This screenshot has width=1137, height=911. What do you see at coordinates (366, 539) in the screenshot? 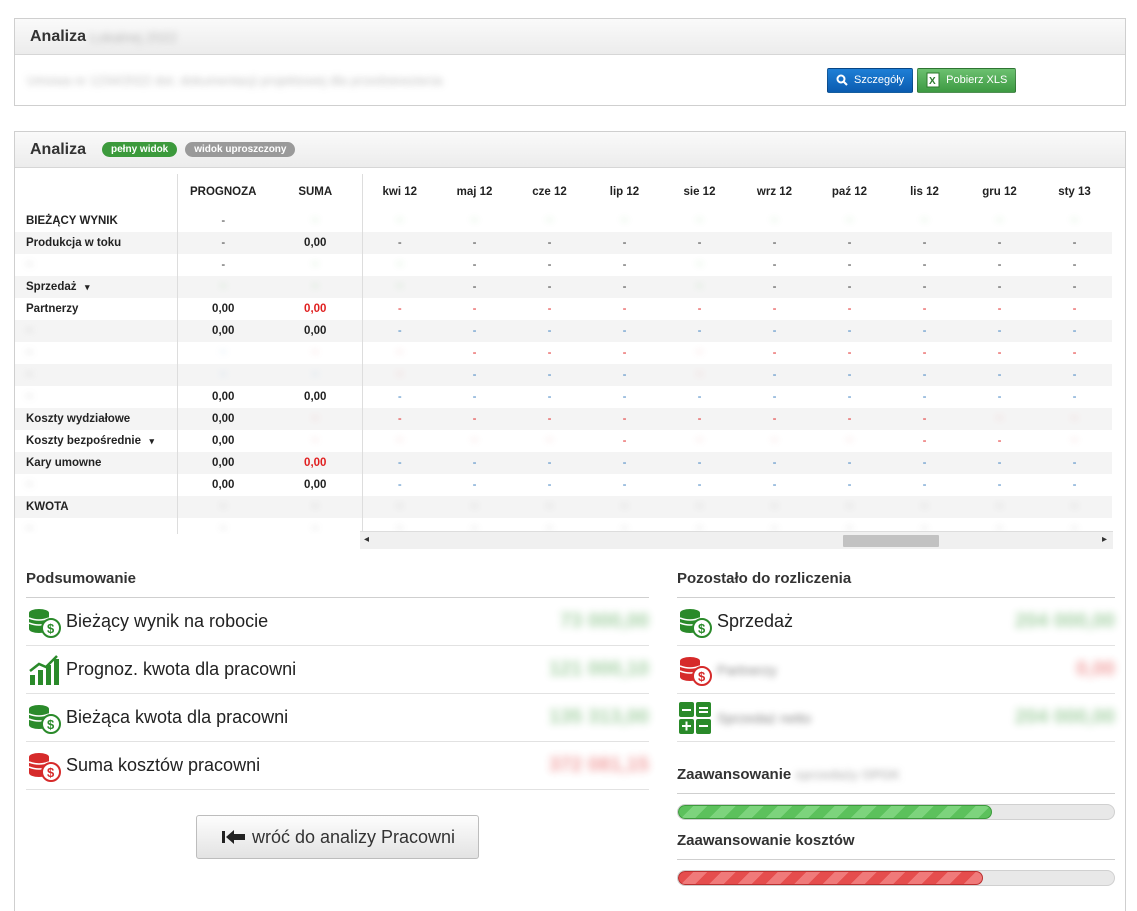
I see `scroll-left-arrow-icon: ◂` at bounding box center [366, 539].